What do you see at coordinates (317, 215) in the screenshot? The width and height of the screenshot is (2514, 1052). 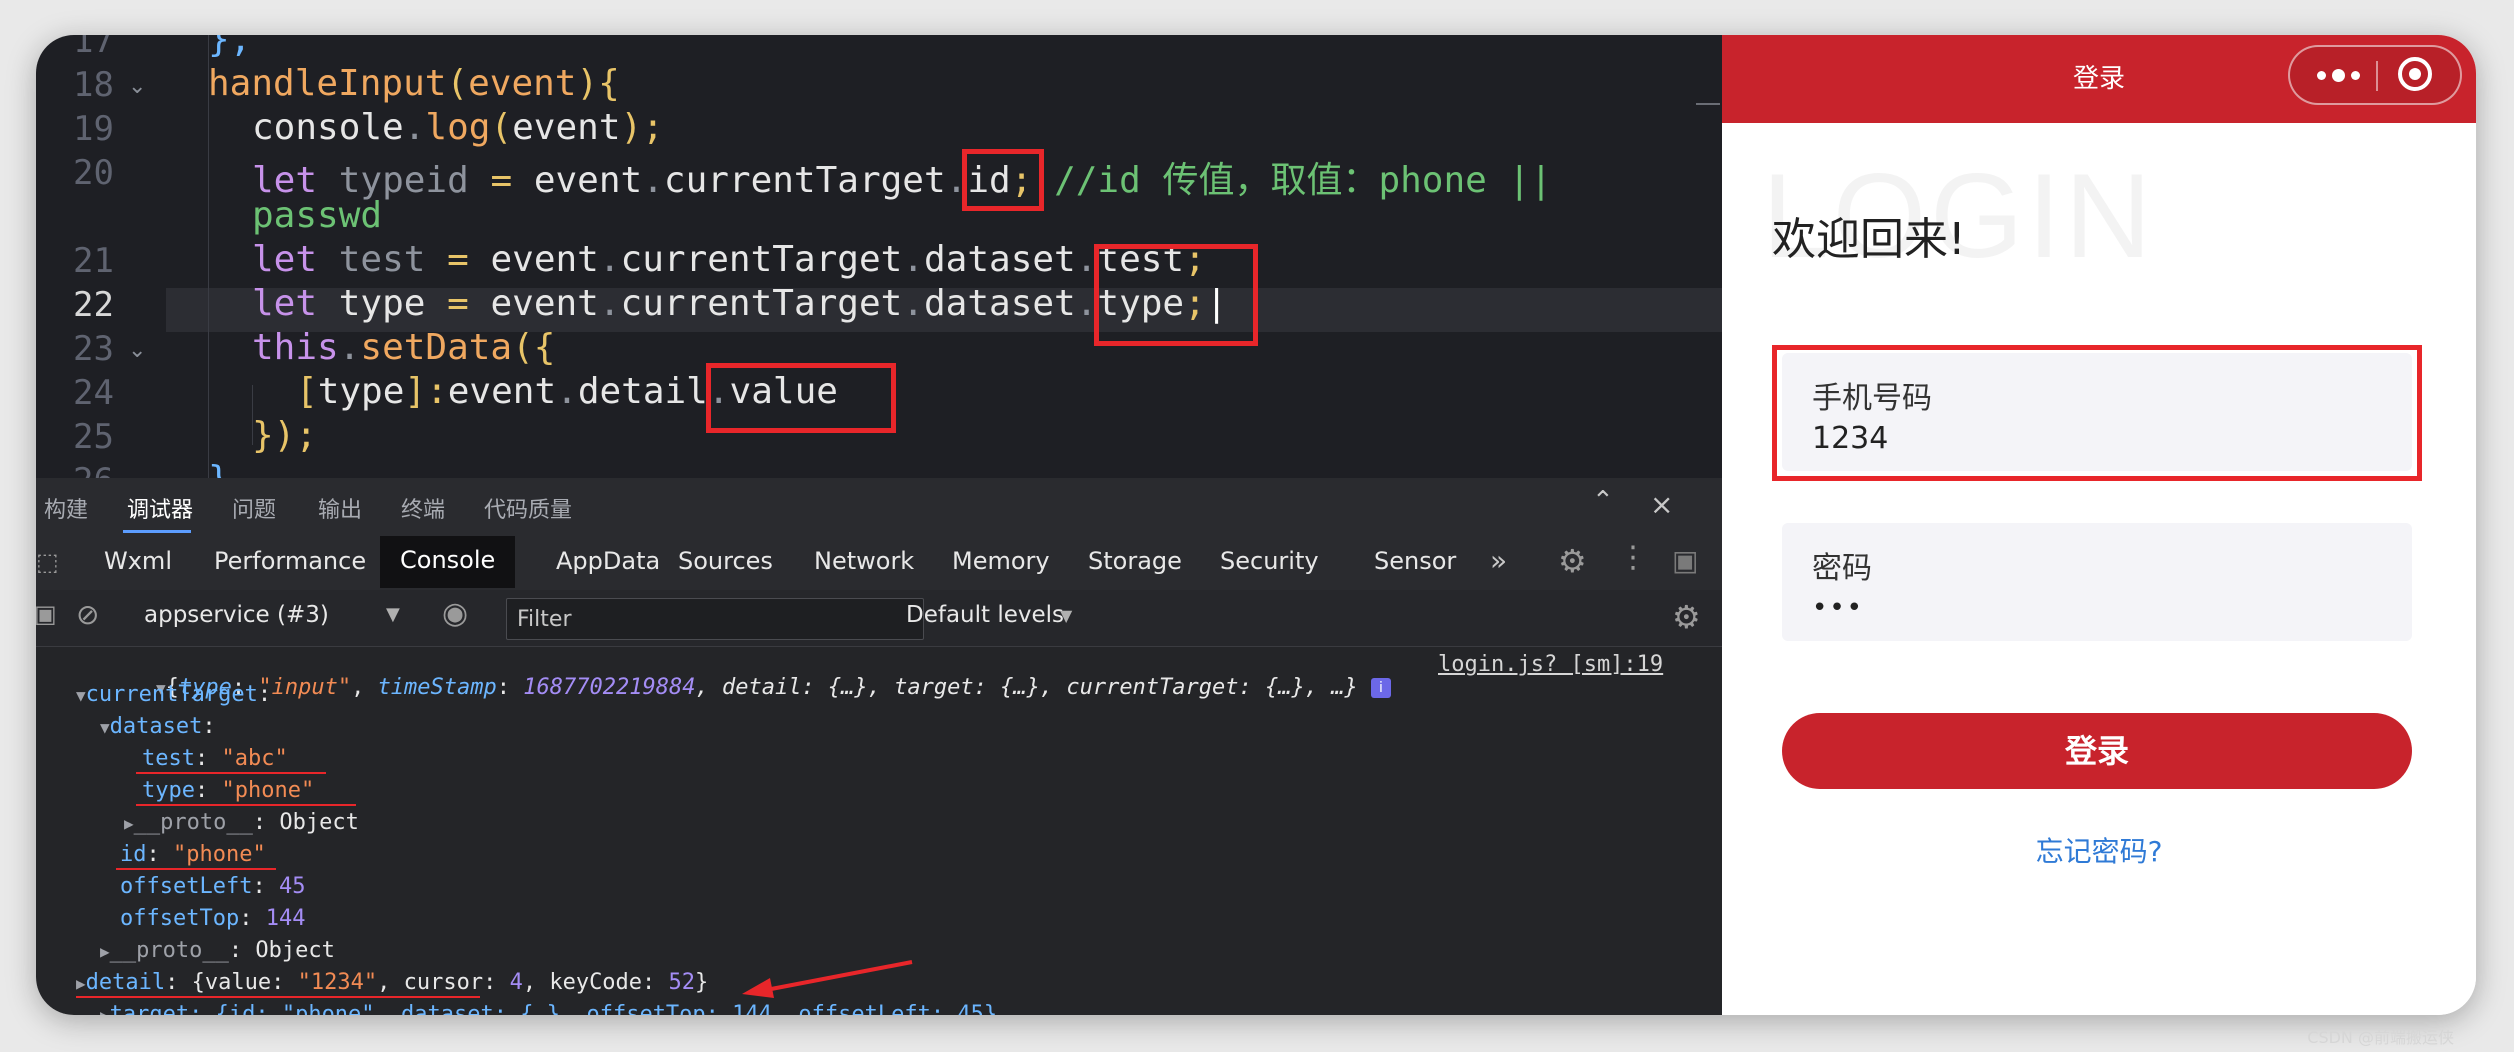 I see `code-line: passwd` at bounding box center [317, 215].